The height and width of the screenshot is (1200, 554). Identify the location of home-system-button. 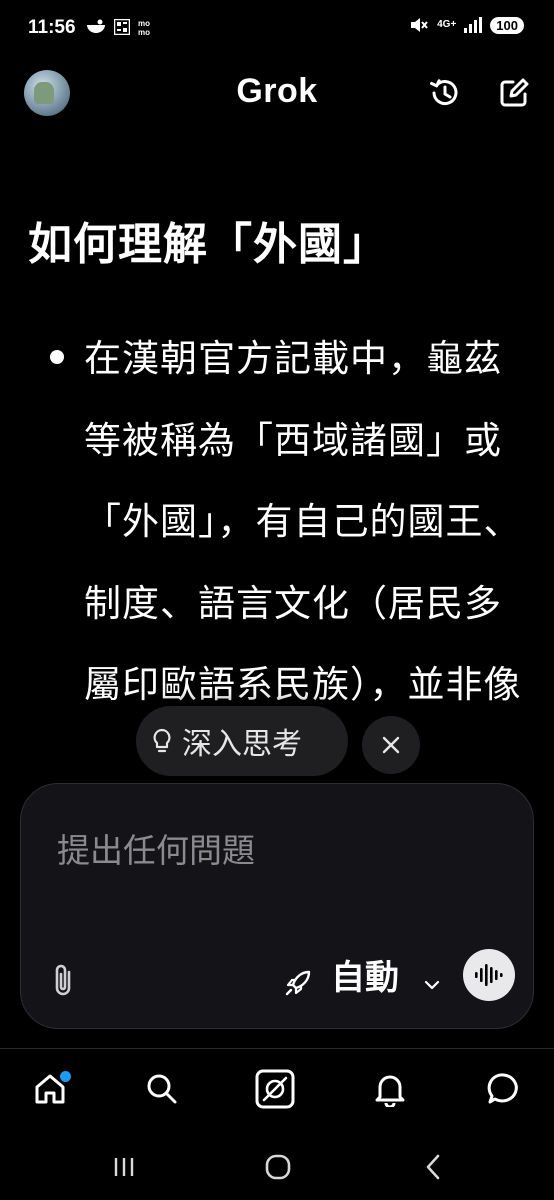
(278, 1167).